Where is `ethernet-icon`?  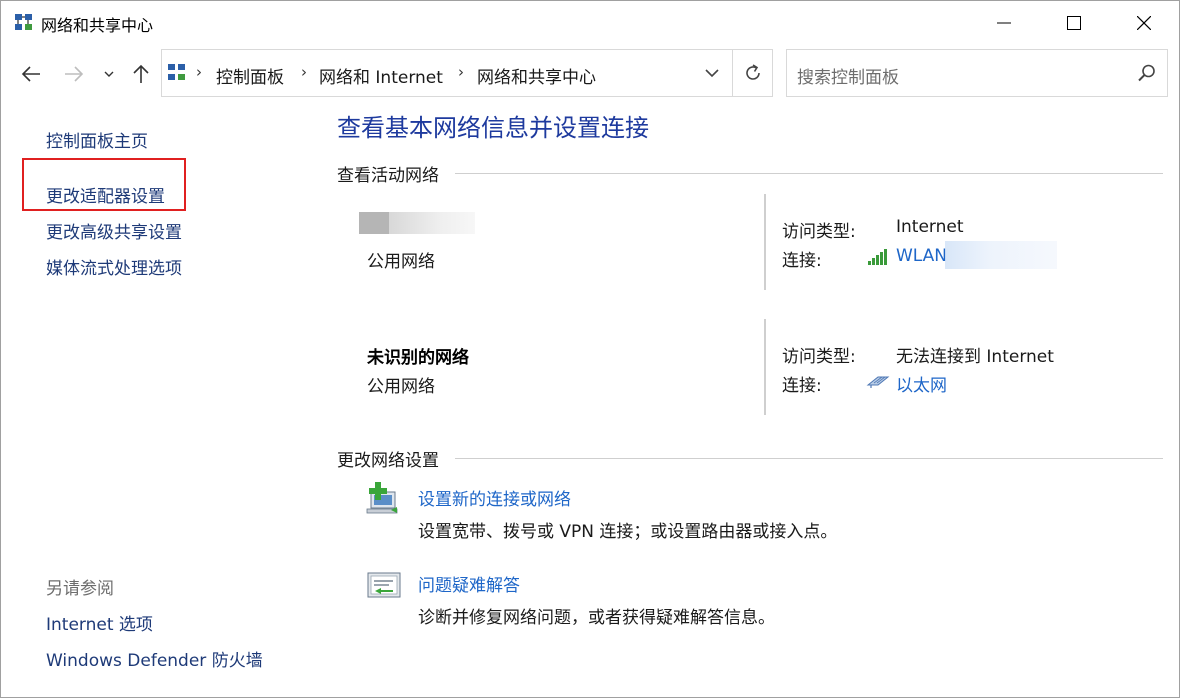
ethernet-icon is located at coordinates (878, 381).